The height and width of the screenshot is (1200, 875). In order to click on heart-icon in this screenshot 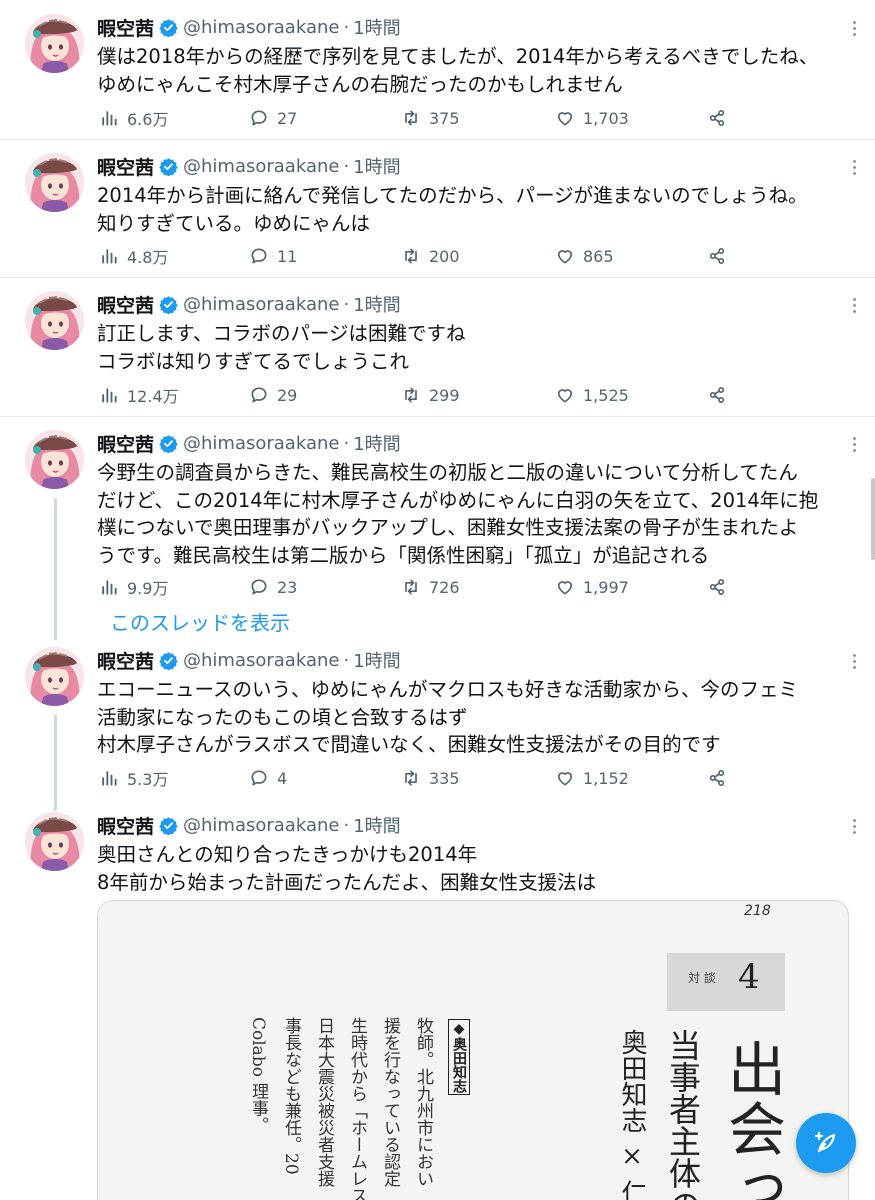, I will do `click(565, 257)`.